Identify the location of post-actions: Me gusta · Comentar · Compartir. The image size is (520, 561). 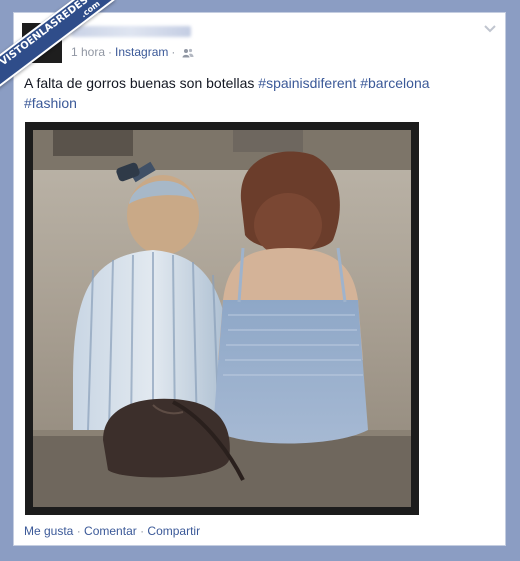
(112, 531).